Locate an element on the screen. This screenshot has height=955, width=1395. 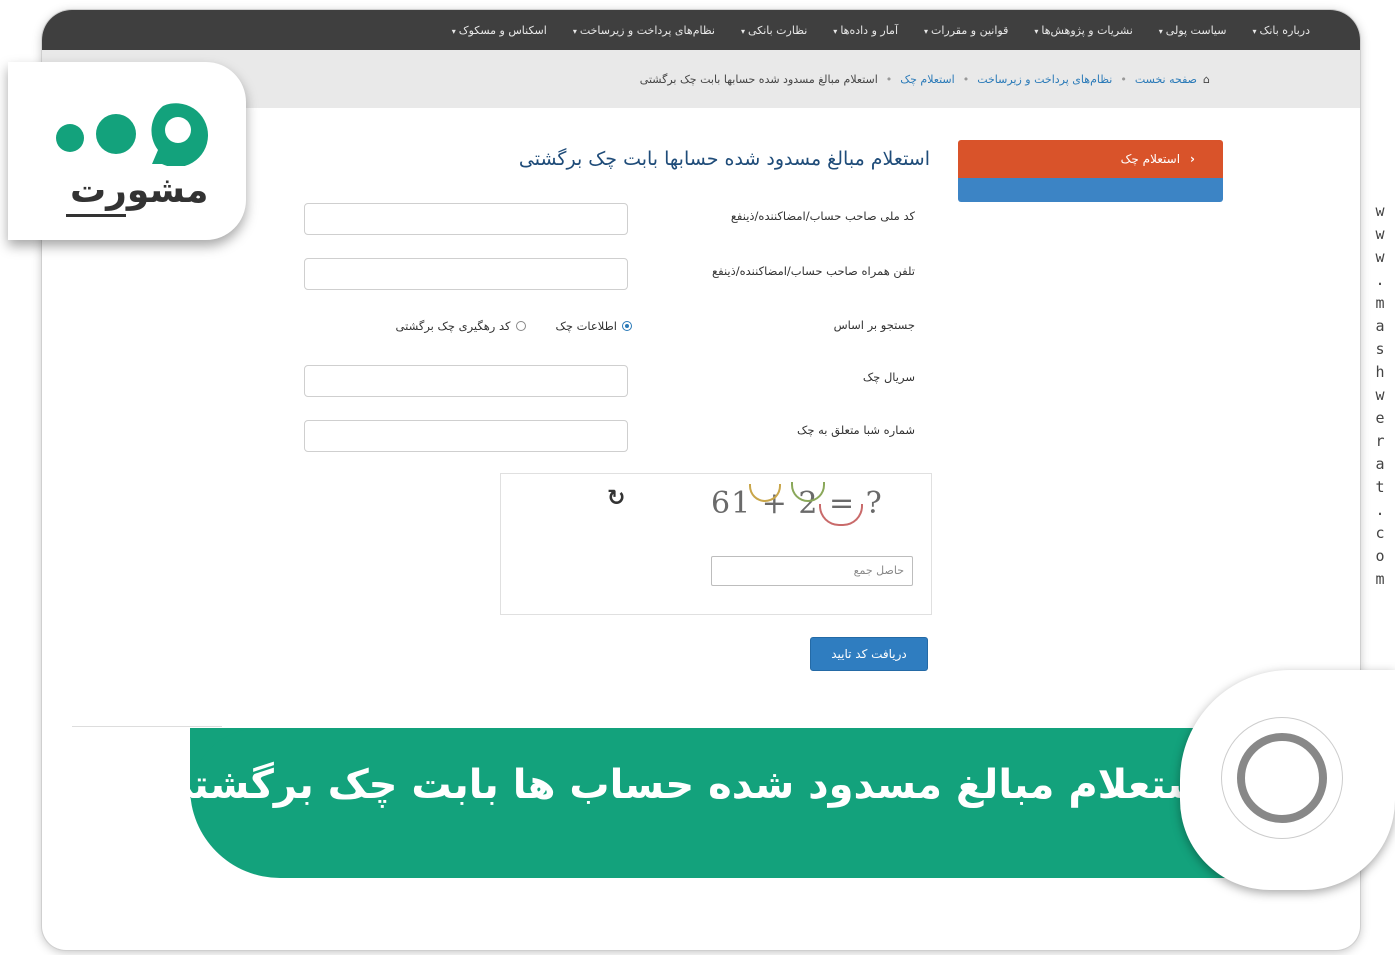
watermark-char: o is located at coordinates (1380, 556).